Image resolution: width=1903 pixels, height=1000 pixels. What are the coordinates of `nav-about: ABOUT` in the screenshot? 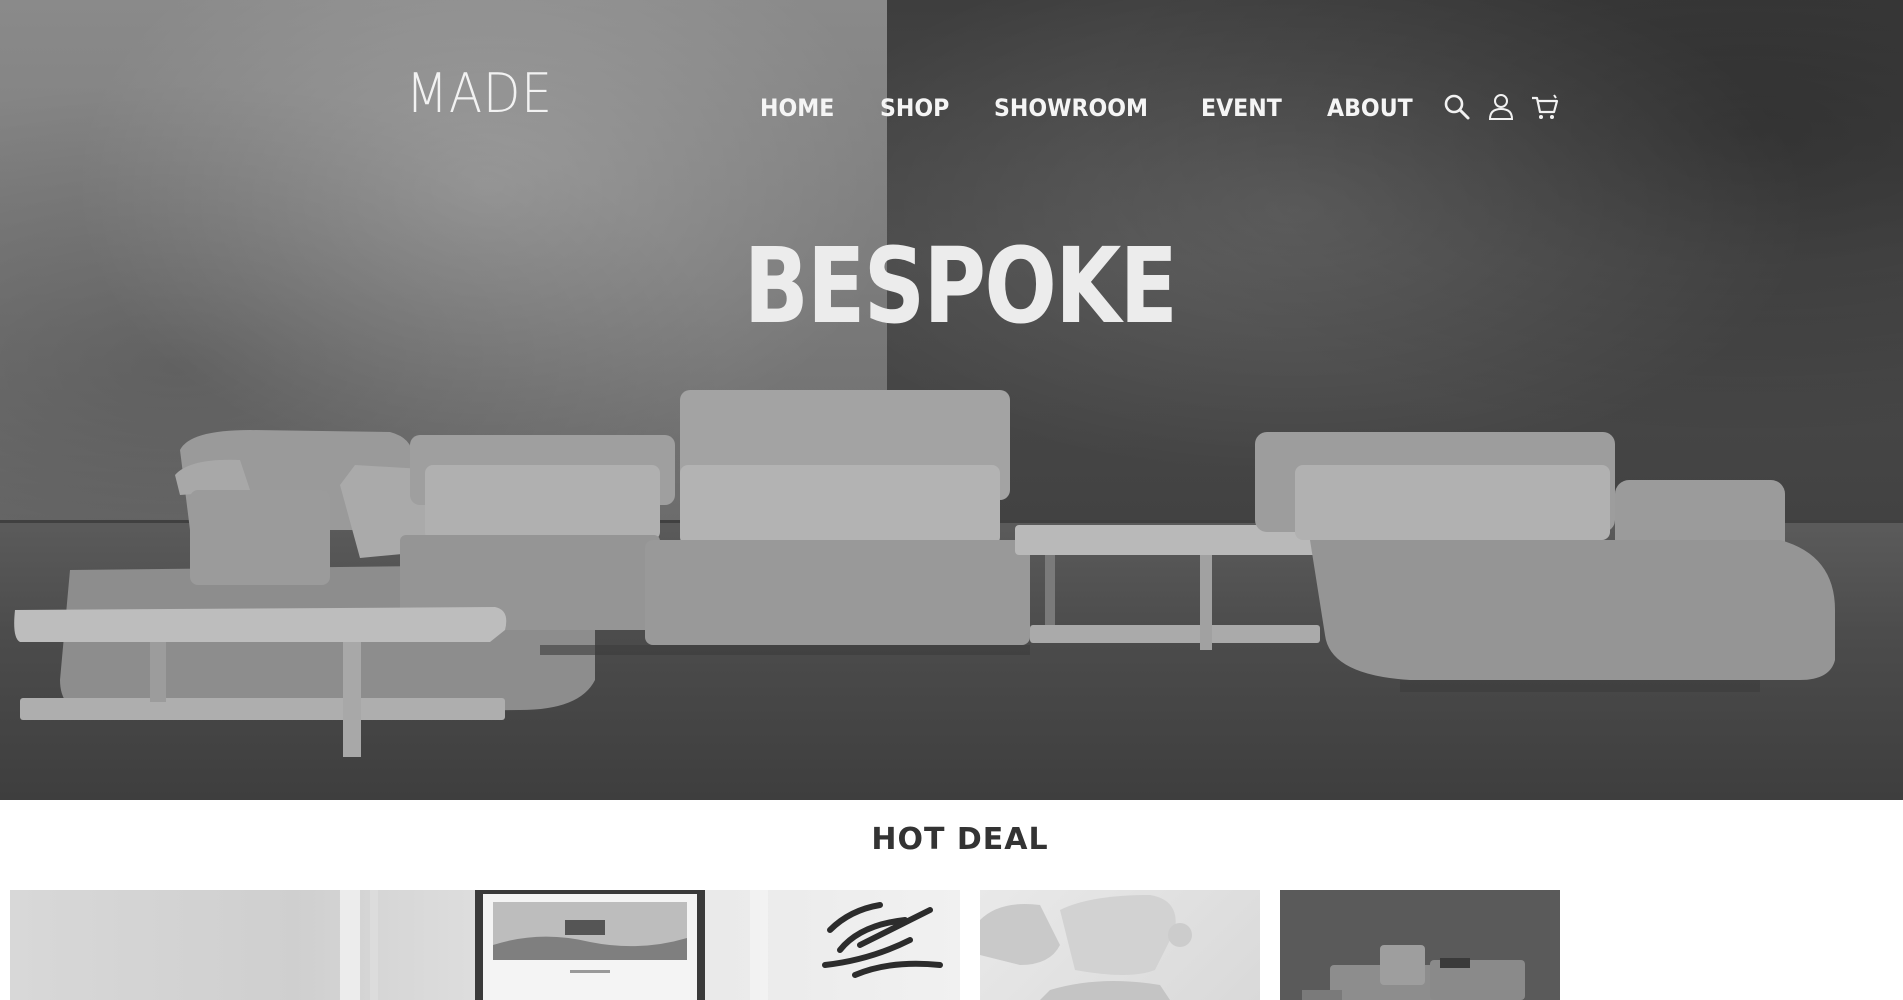 It's located at (1370, 108).